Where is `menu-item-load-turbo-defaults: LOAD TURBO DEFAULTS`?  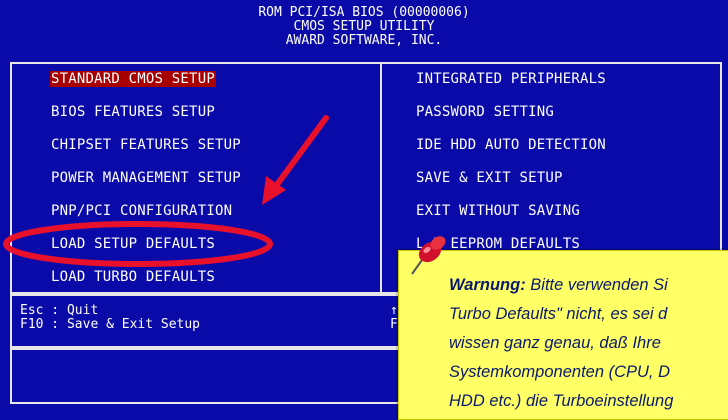 menu-item-load-turbo-defaults: LOAD TURBO DEFAULTS is located at coordinates (133, 277).